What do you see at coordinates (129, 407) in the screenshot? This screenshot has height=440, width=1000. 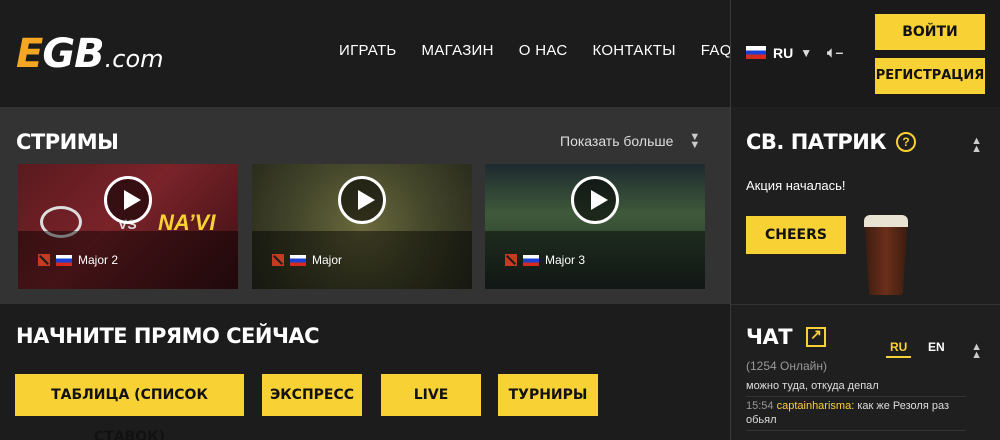 I see `bets-table-button: ТАБЛИЦА (СПИСОК СТАВОК)` at bounding box center [129, 407].